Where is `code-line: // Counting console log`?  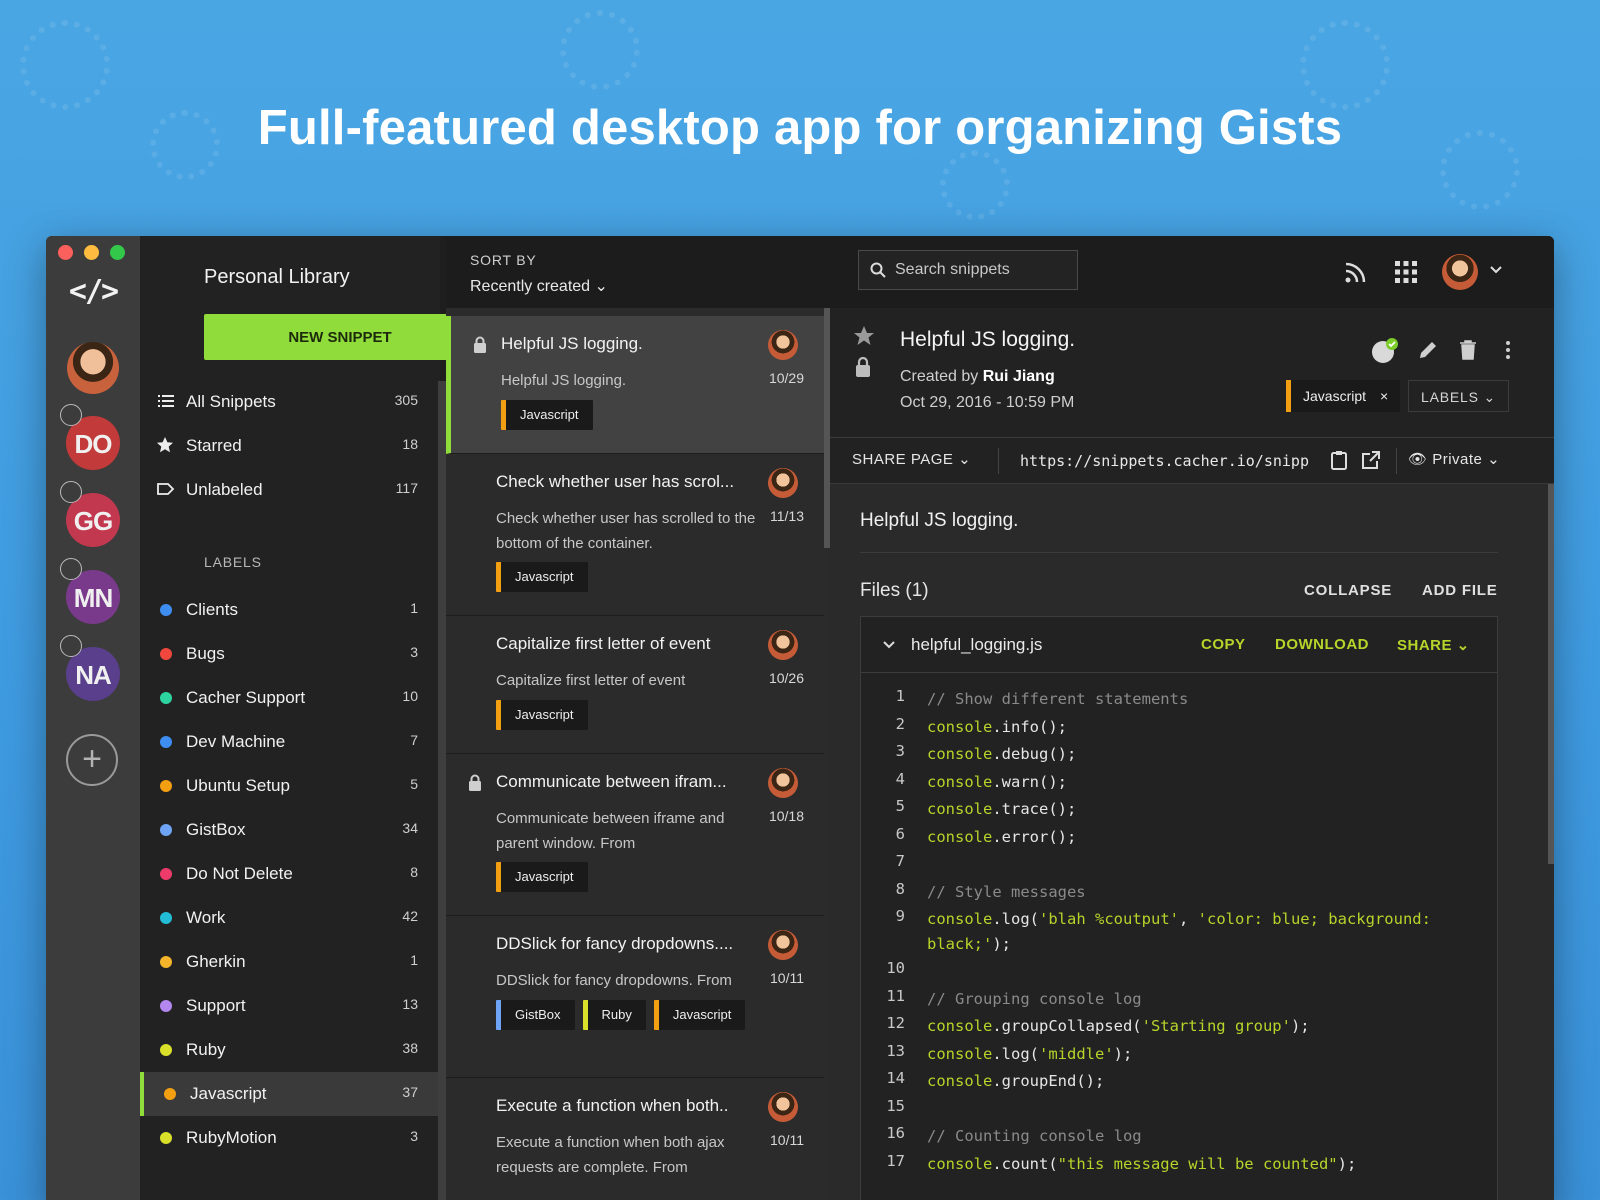 code-line: // Counting console log is located at coordinates (1207, 1136).